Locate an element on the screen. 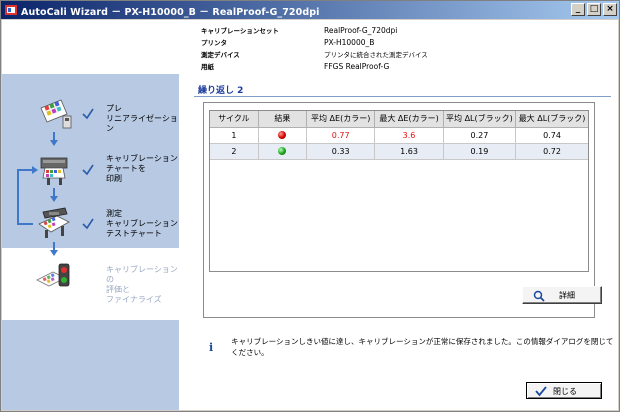 Image resolution: width=620 pixels, height=412 pixels. info-value-set: RealProof-G_720dpi is located at coordinates (361, 30).